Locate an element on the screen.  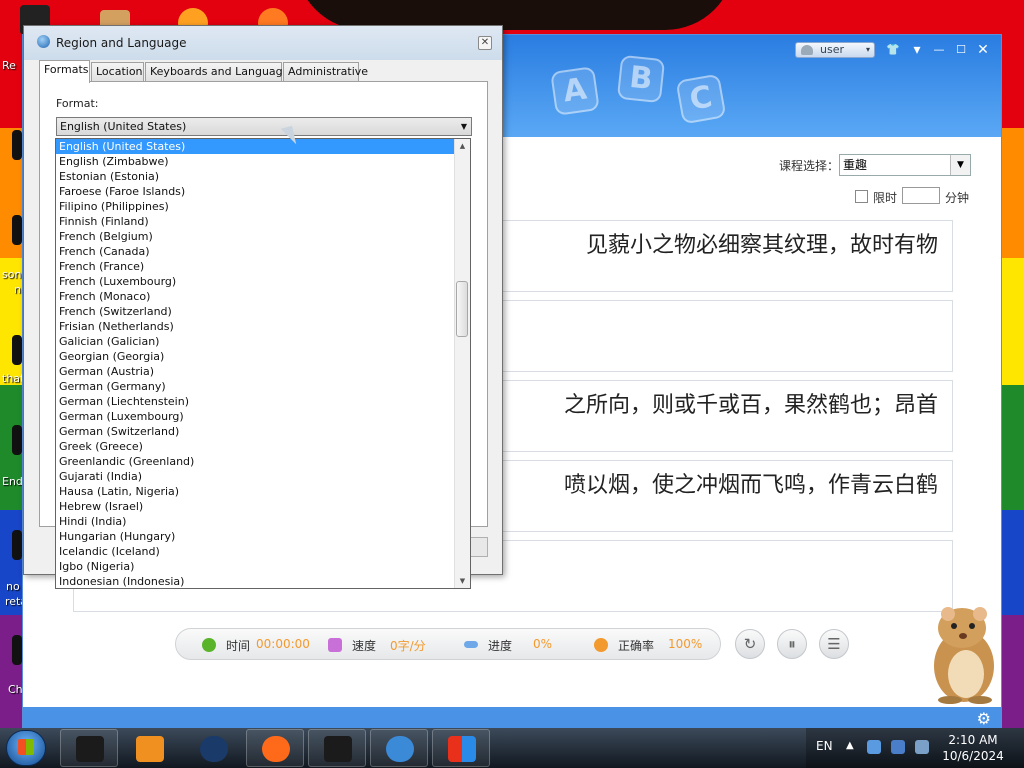
scroll-down-icon: ▼ is located at coordinates (462, 581).